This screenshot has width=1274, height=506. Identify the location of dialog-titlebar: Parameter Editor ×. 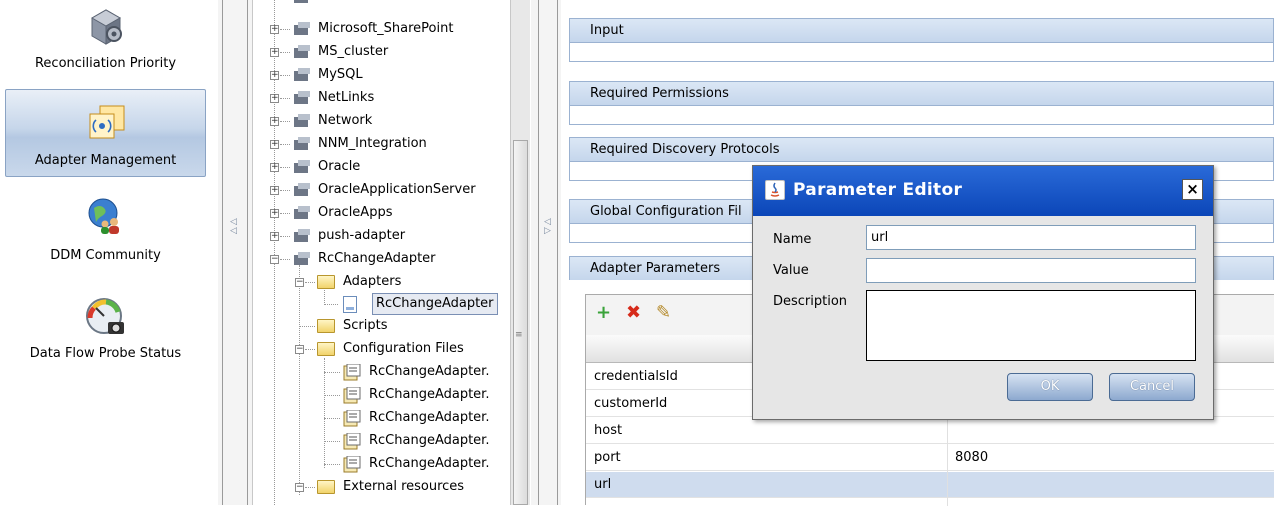
(983, 191).